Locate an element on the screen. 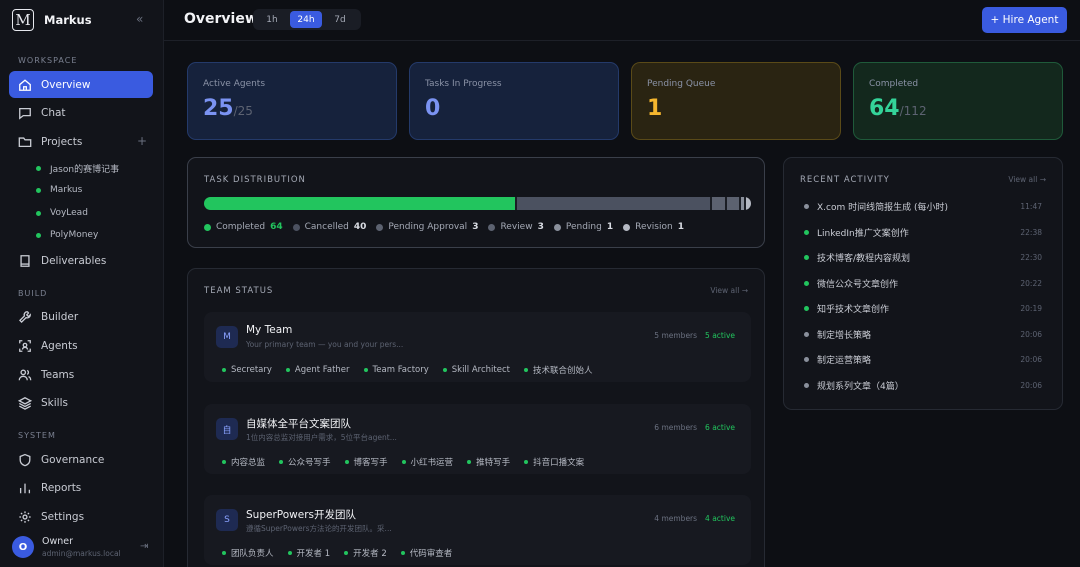  team-view-all-link: View all → is located at coordinates (729, 290).